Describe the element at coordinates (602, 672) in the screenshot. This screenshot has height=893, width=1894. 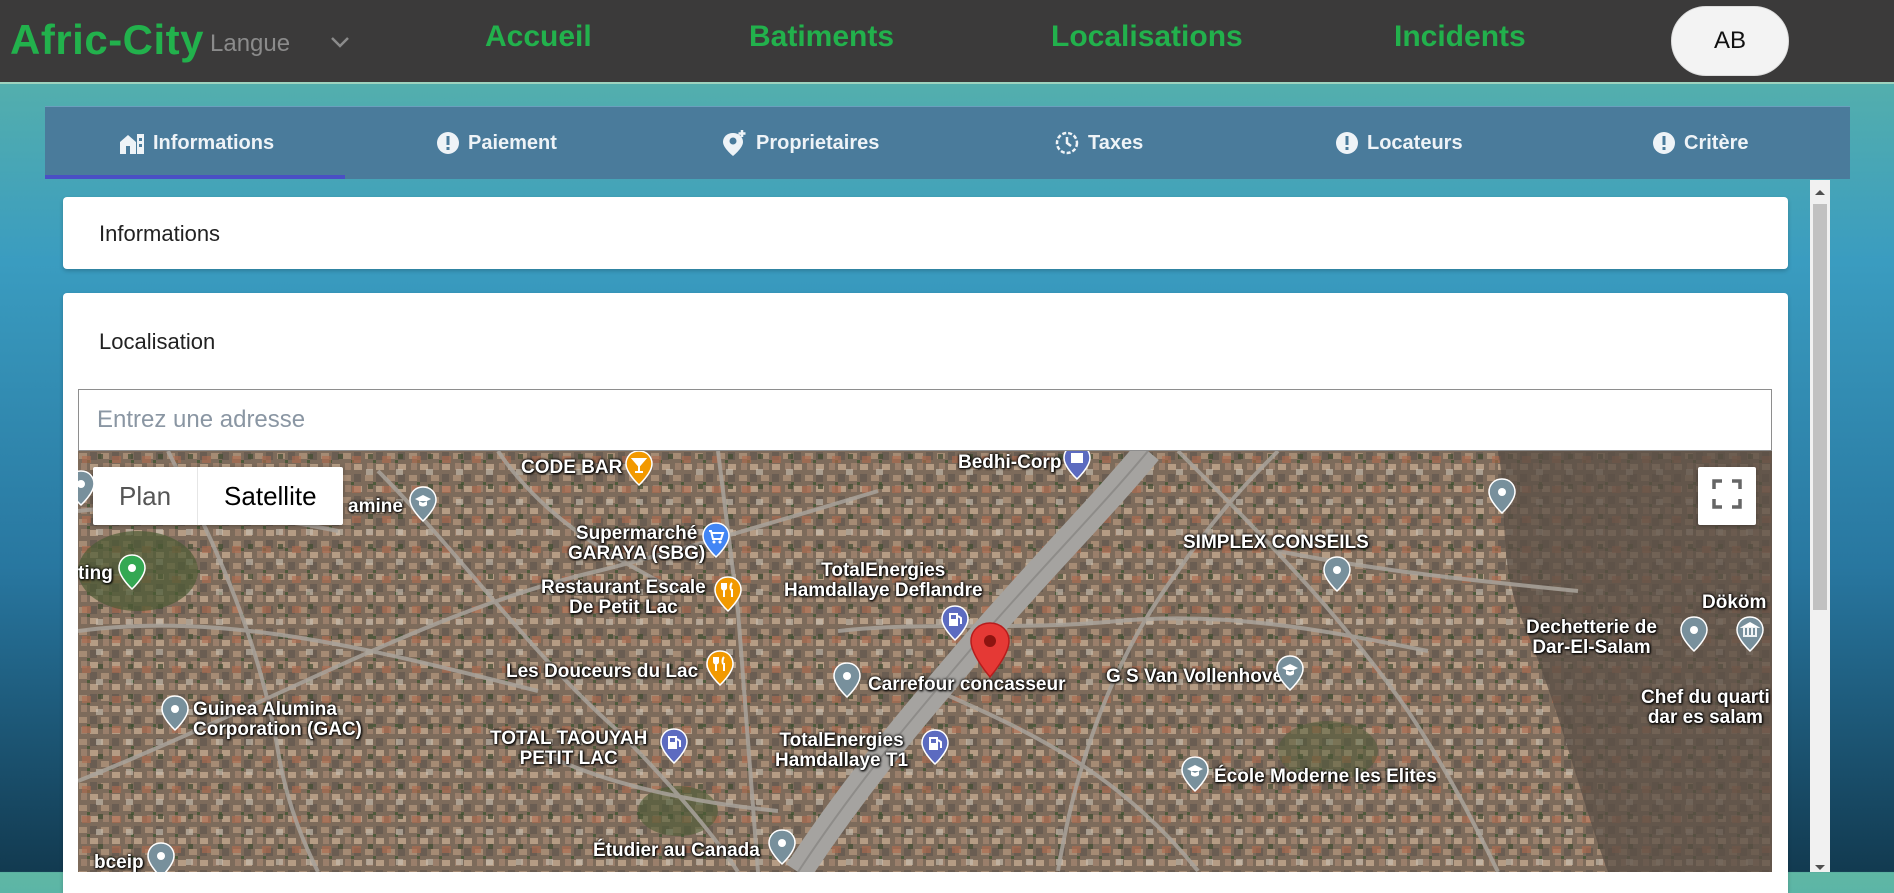
I see `poi-label: Les Douceurs du Lac` at that location.